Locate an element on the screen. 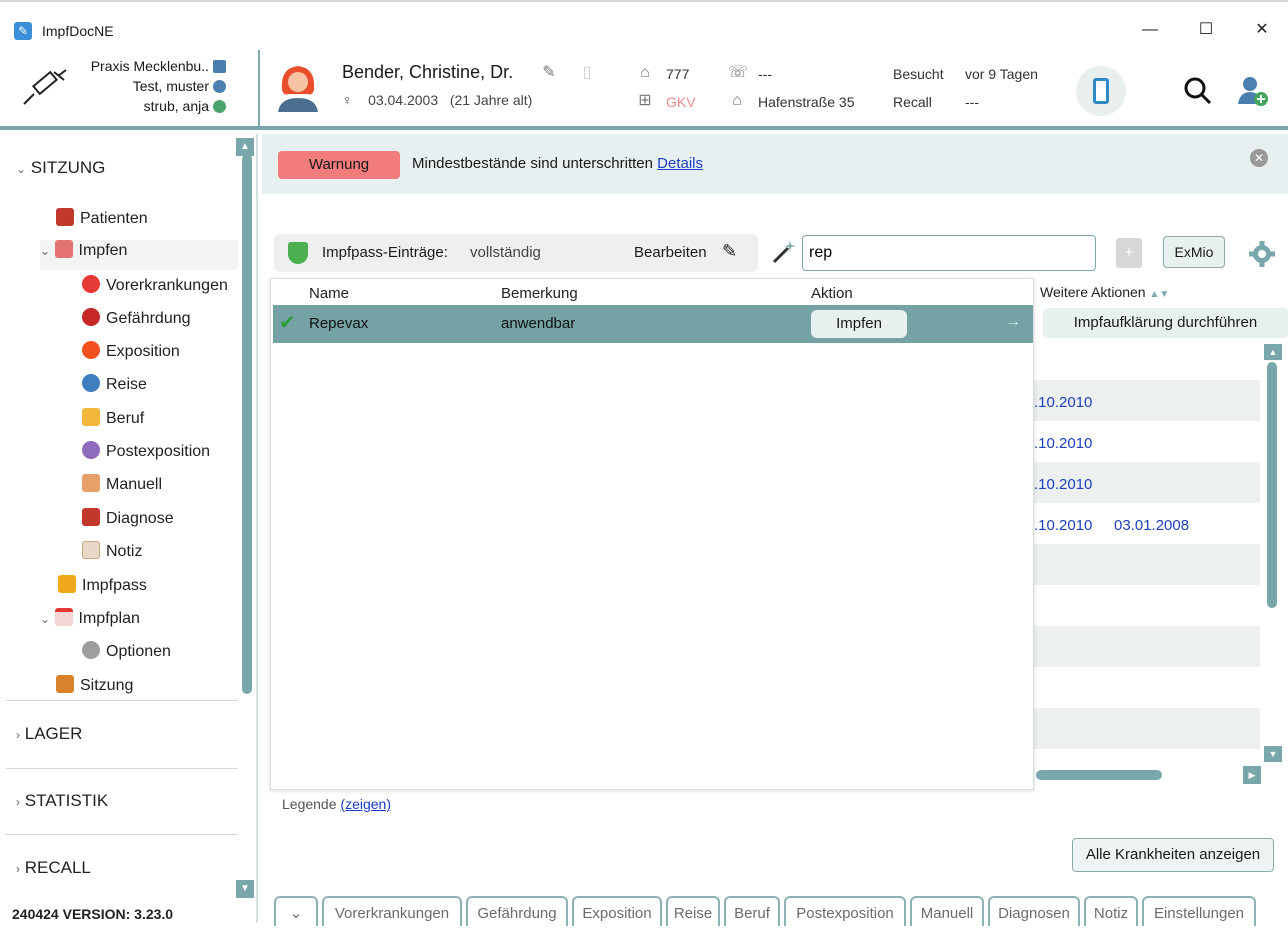 This screenshot has height=930, width=1288. tab-vorerkrankungen: Vorerkrankungen is located at coordinates (392, 911).